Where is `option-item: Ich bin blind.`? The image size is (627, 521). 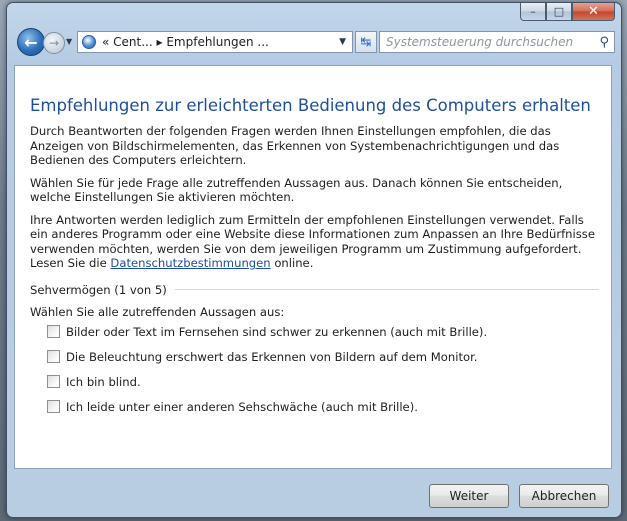
option-item: Ich bin blind. is located at coordinates (323, 382).